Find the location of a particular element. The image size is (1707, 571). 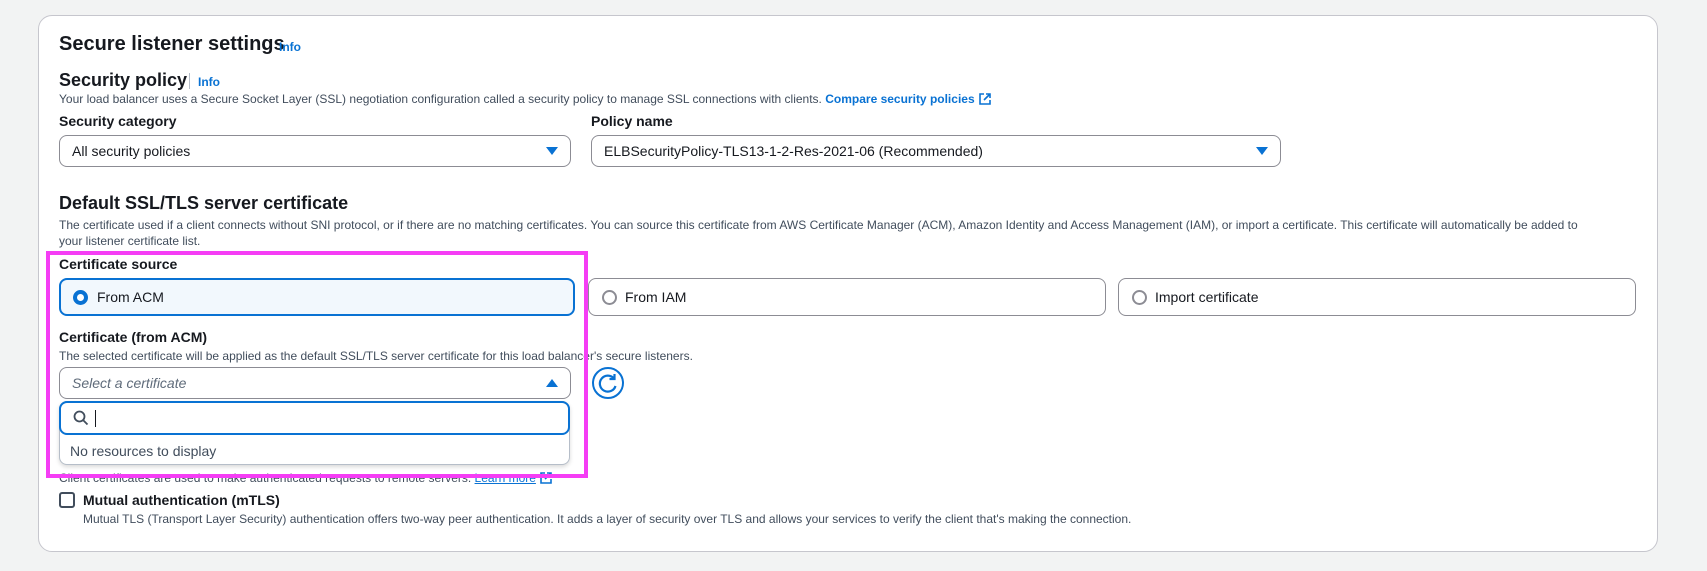

refresh-icon is located at coordinates (607, 383).